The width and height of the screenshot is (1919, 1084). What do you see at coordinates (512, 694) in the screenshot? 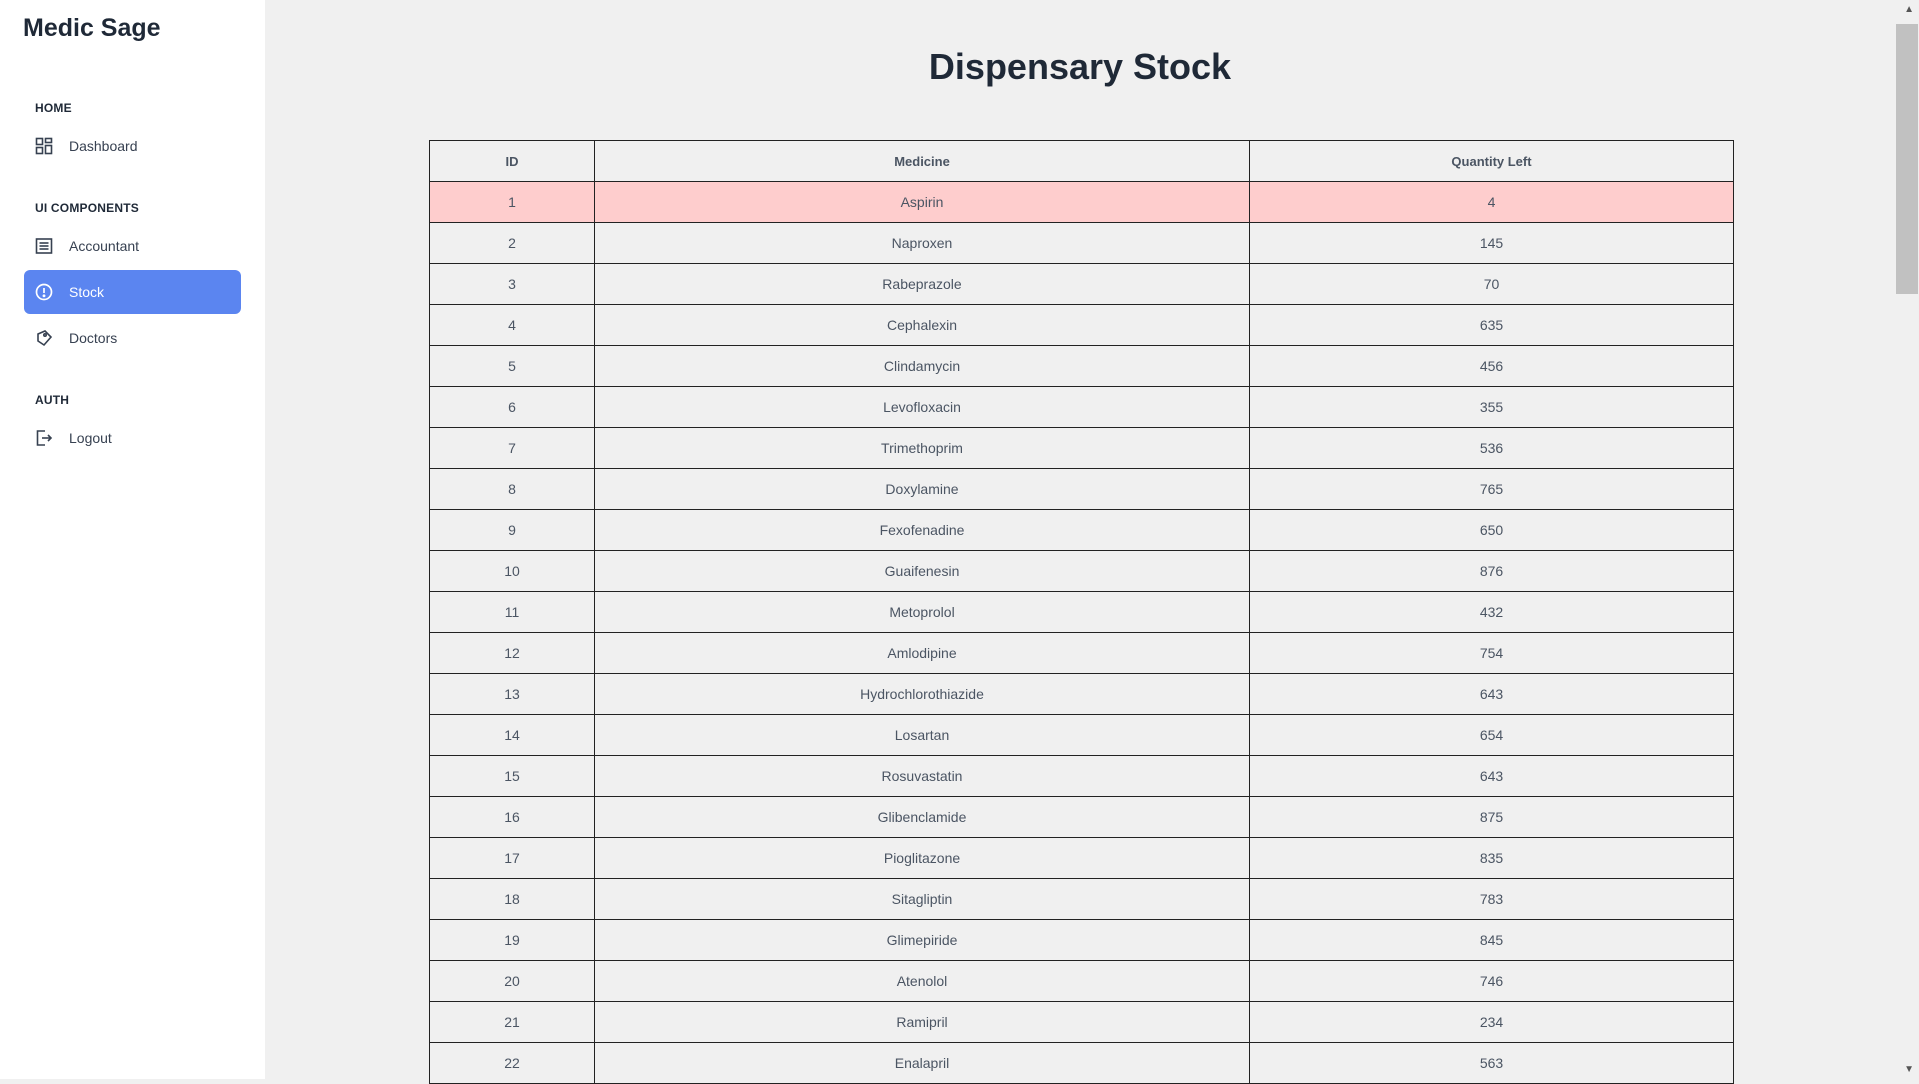
I see `cell-id: 13` at bounding box center [512, 694].